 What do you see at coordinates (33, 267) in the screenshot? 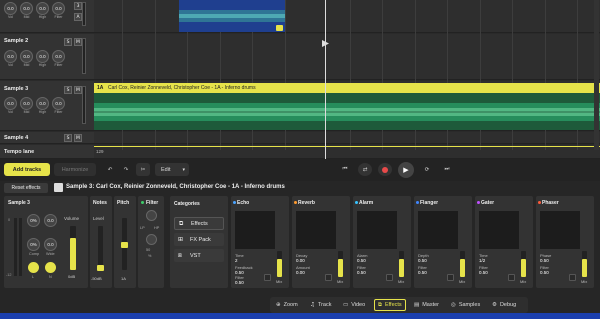
I see `l-toggle` at bounding box center [33, 267].